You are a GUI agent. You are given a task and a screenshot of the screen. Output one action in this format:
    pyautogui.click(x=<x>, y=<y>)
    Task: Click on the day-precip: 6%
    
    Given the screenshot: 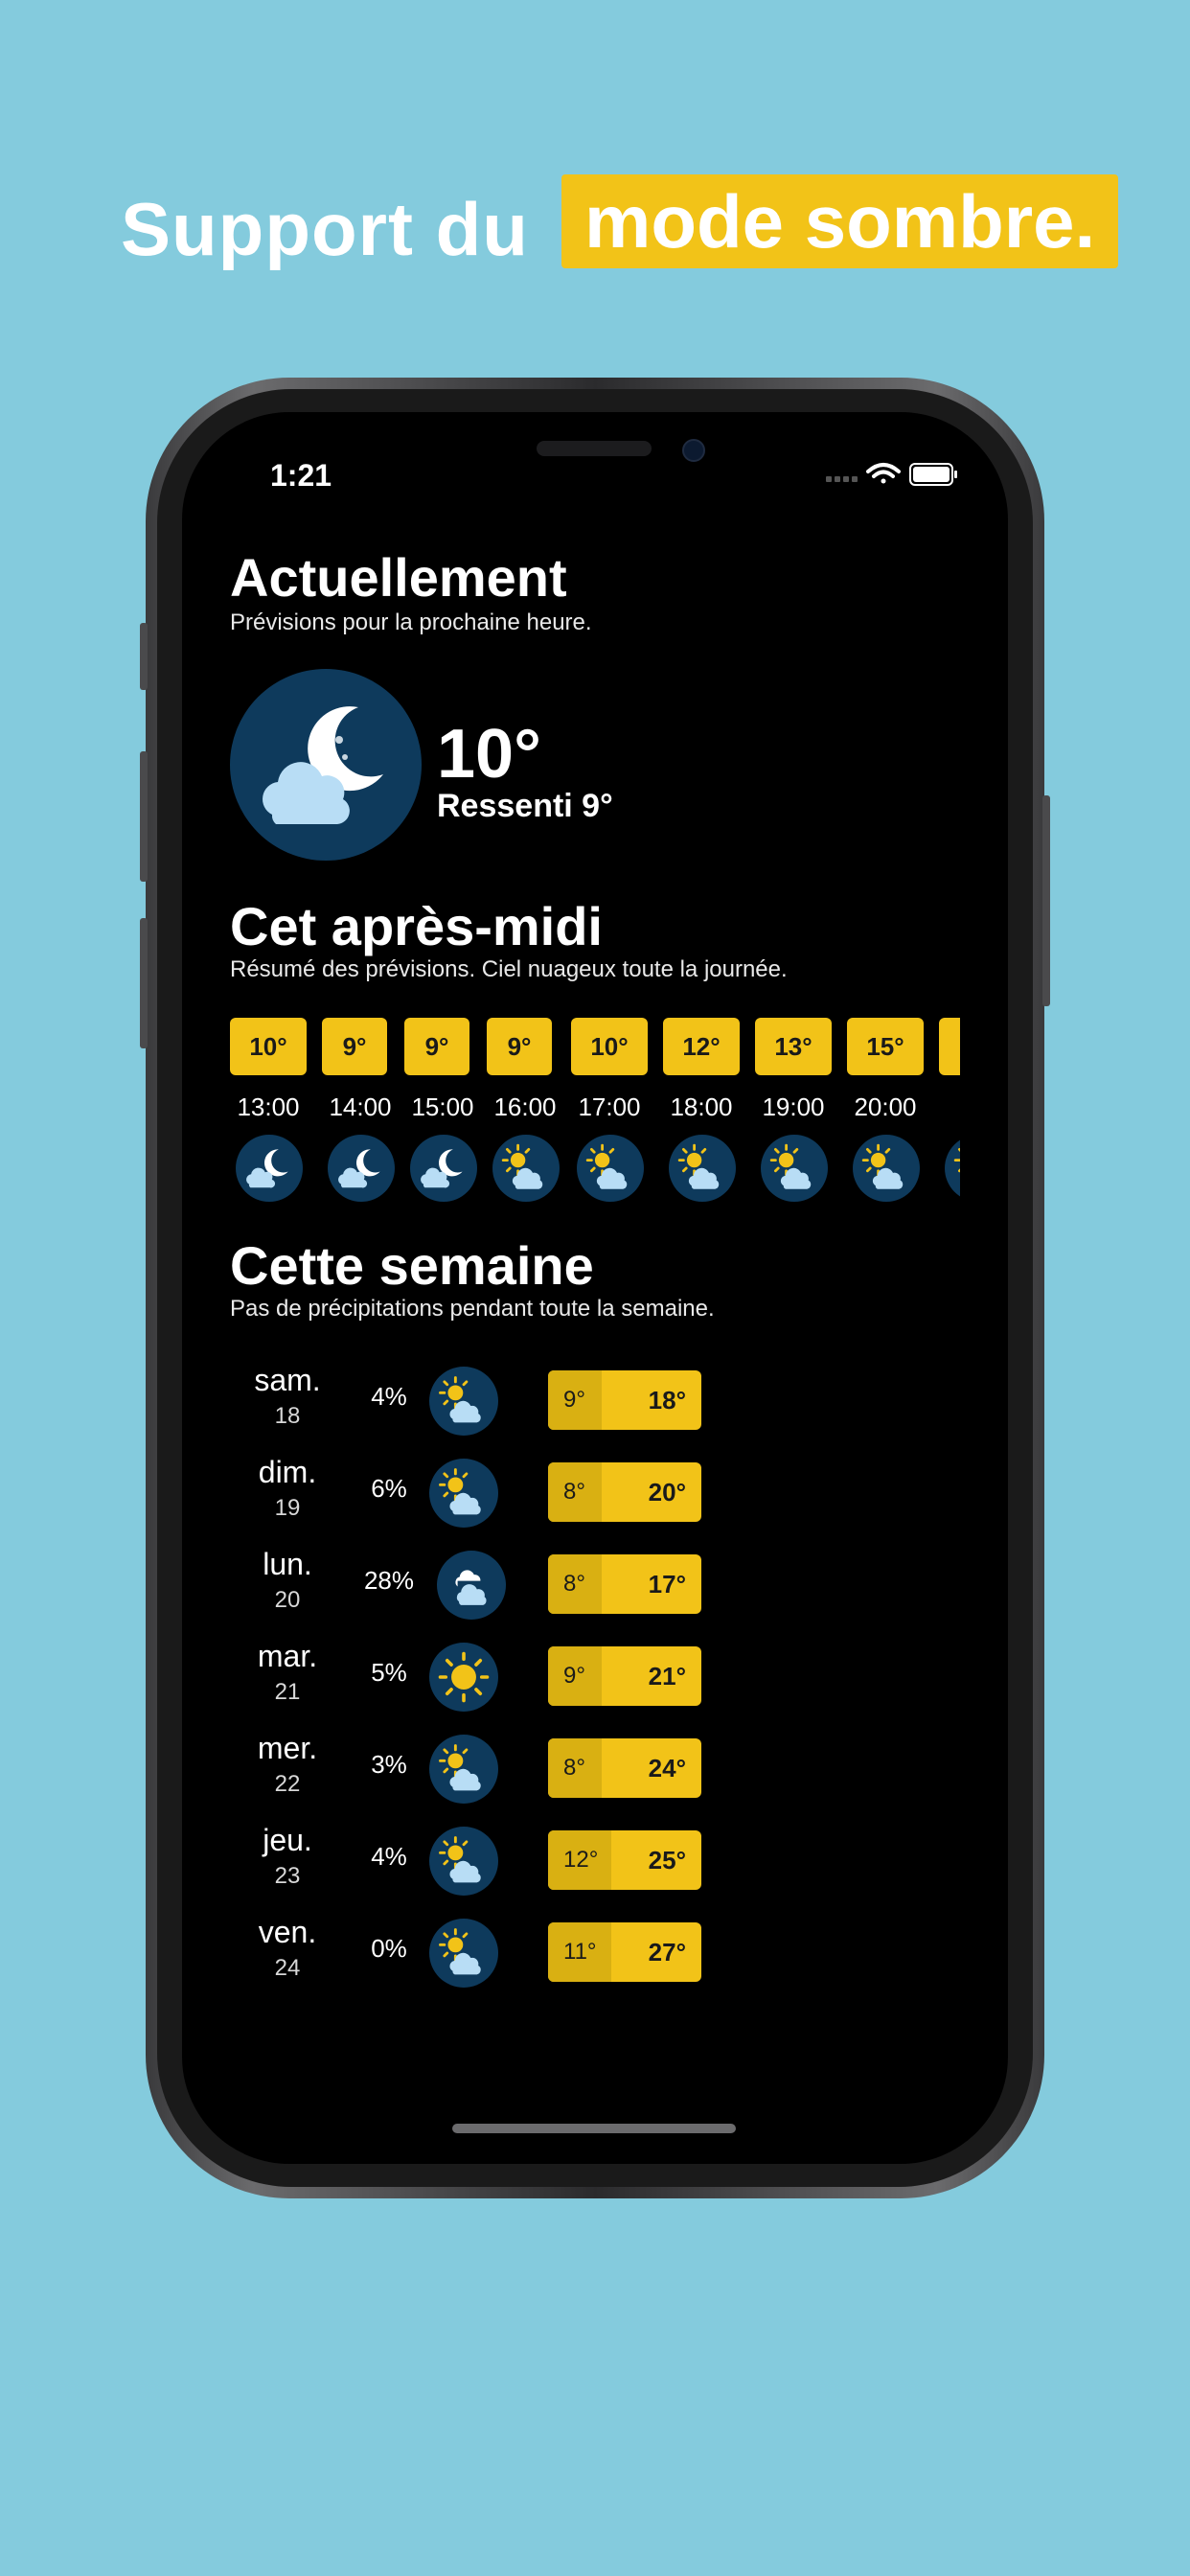 What is the action you would take?
    pyautogui.click(x=389, y=1488)
    